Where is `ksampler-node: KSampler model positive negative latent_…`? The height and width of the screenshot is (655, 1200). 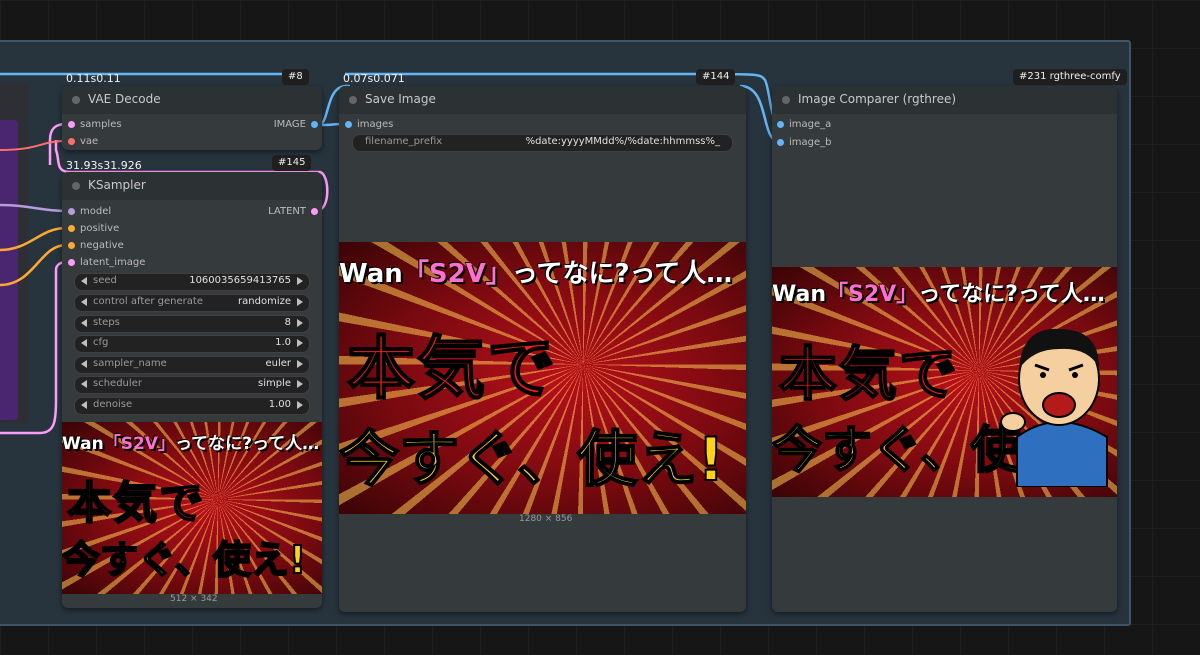 ksampler-node: KSampler model positive negative latent_… is located at coordinates (192, 390).